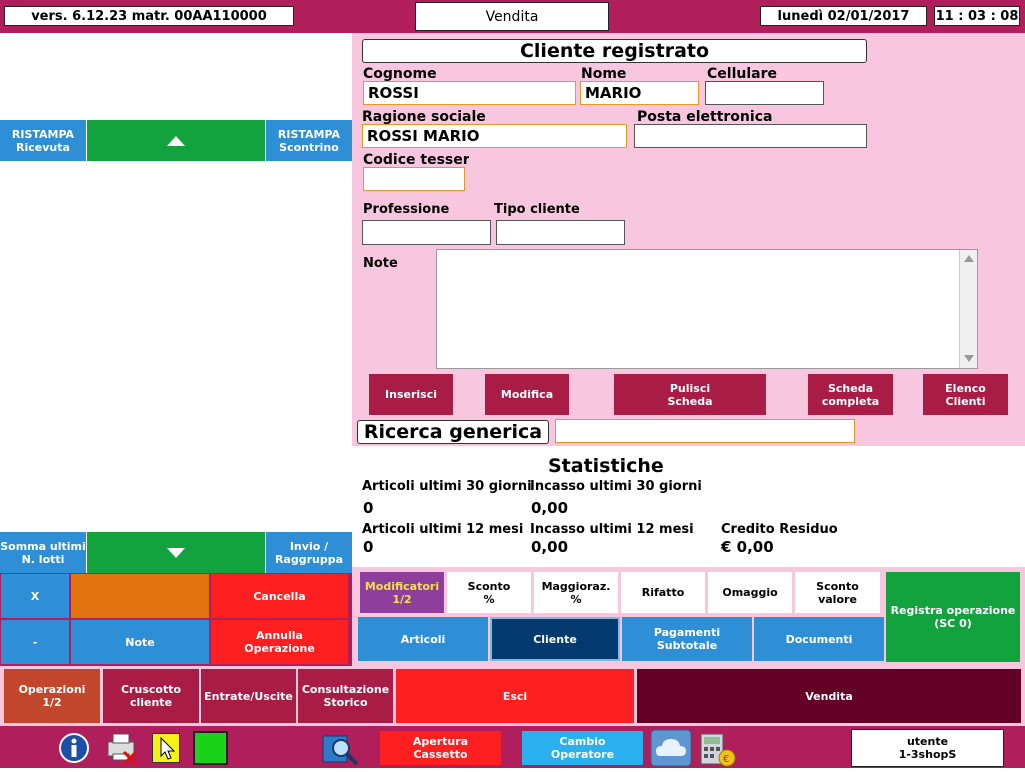 Image resolution: width=1025 pixels, height=772 pixels. What do you see at coordinates (764, 93) in the screenshot?
I see `cellulare-field` at bounding box center [764, 93].